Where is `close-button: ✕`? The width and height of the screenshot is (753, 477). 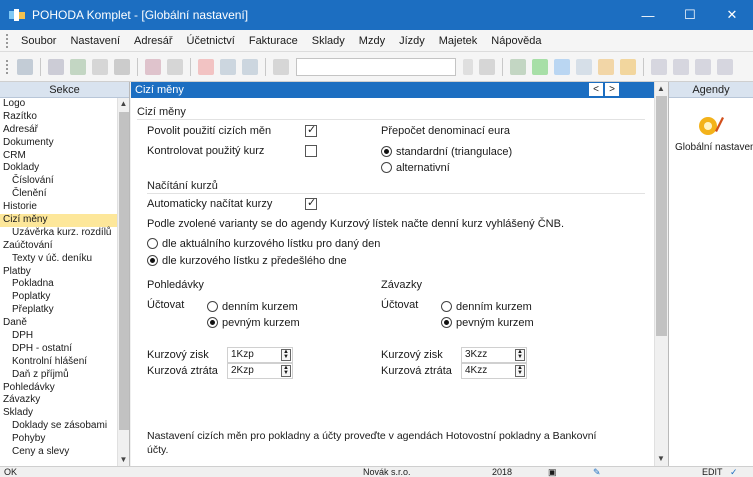 close-button: ✕ is located at coordinates (732, 15).